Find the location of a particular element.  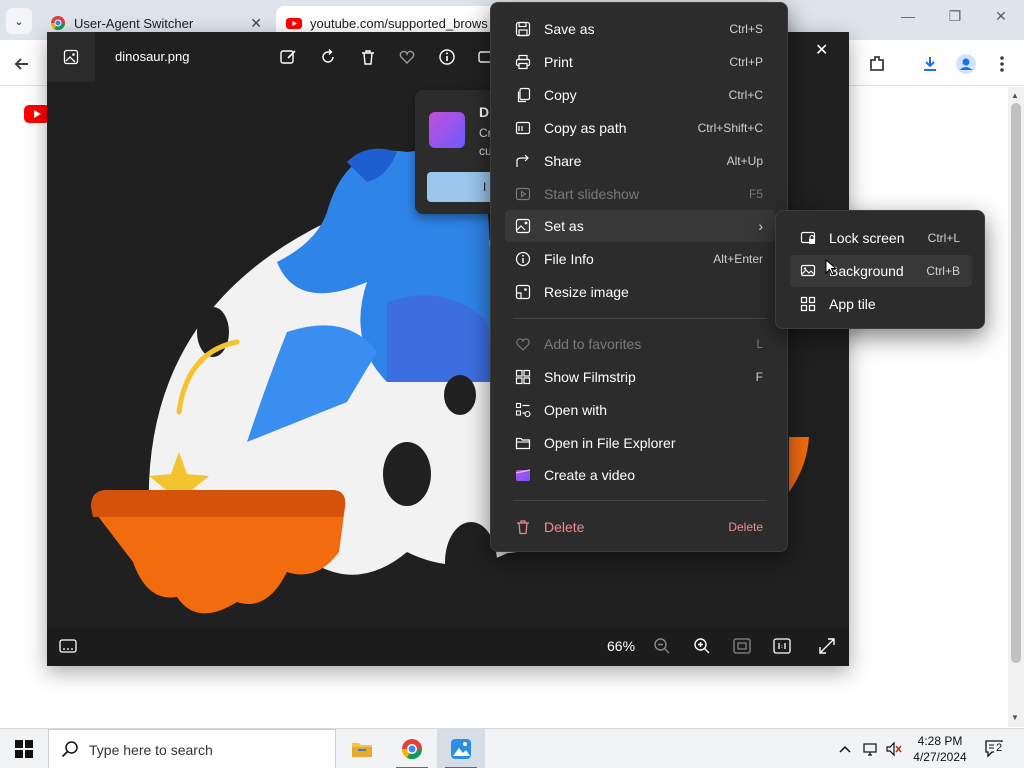

taskbar-clock: 4:28 PM 4/27/2024 is located at coordinates (940, 749).